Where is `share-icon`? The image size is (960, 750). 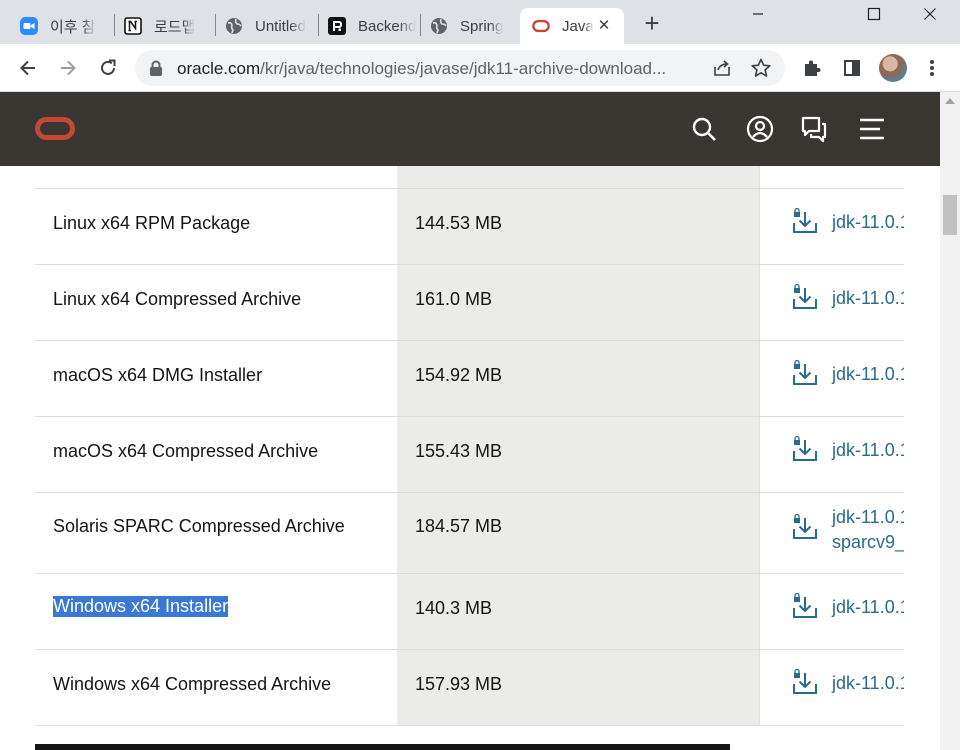
share-icon is located at coordinates (722, 68).